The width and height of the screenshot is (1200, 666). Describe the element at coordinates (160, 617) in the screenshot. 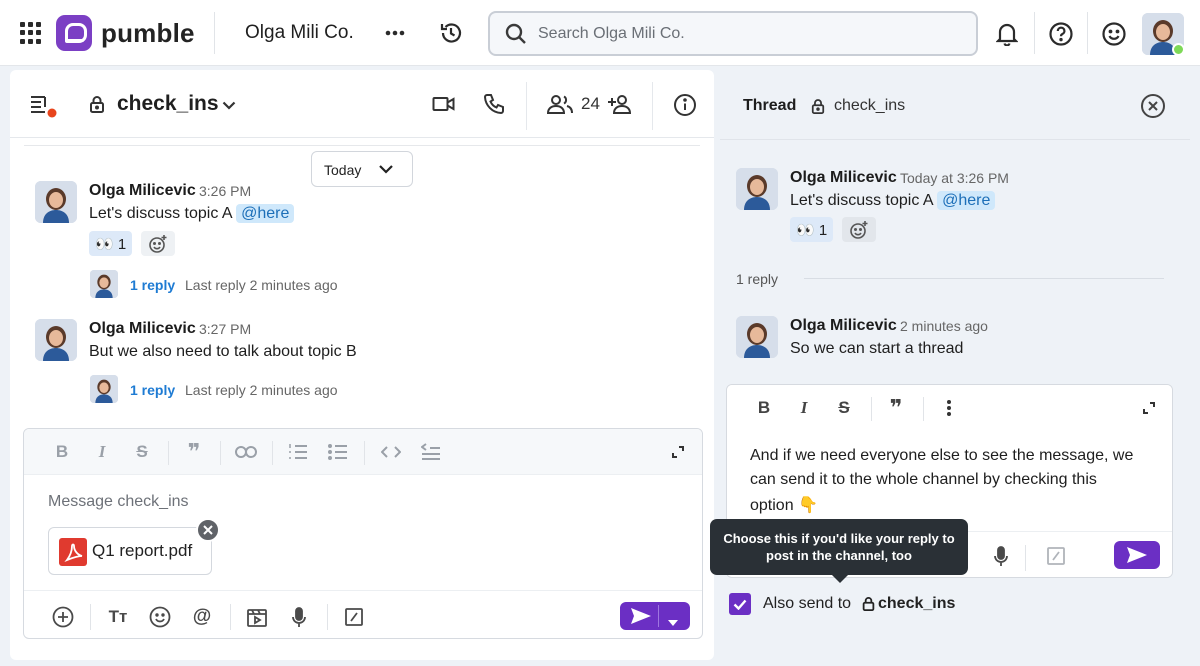

I see `emoji-icon` at that location.